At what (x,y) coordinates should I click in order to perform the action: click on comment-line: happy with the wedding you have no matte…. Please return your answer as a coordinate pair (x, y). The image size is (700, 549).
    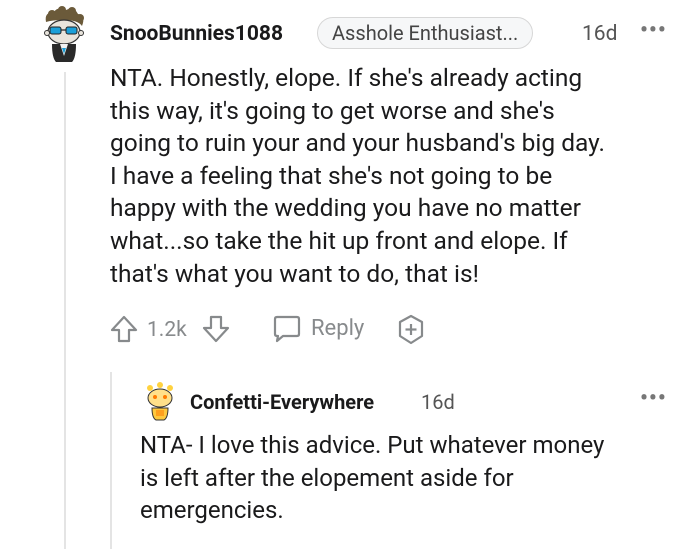
    Looking at the image, I should click on (345, 208).